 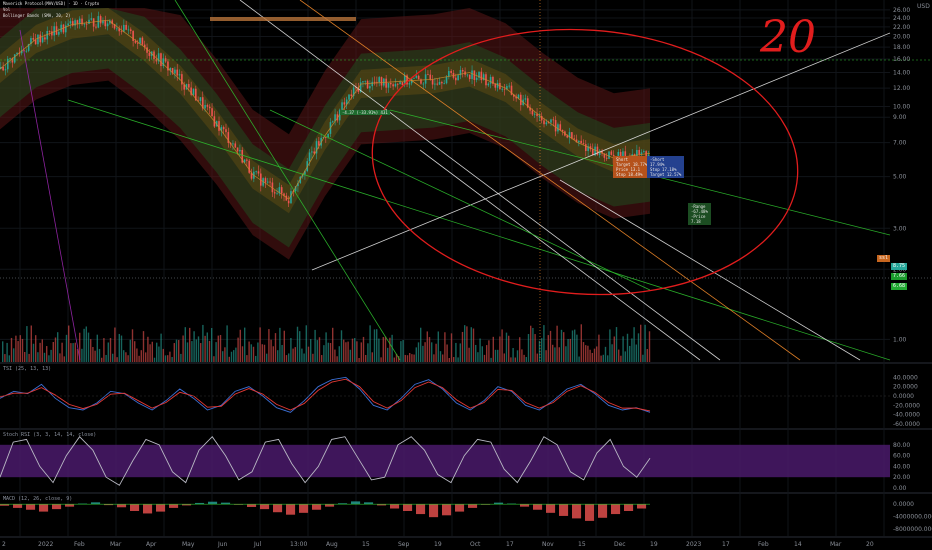 What do you see at coordinates (901, 59) in the screenshot?
I see `price-tick-label: 16.00` at bounding box center [901, 59].